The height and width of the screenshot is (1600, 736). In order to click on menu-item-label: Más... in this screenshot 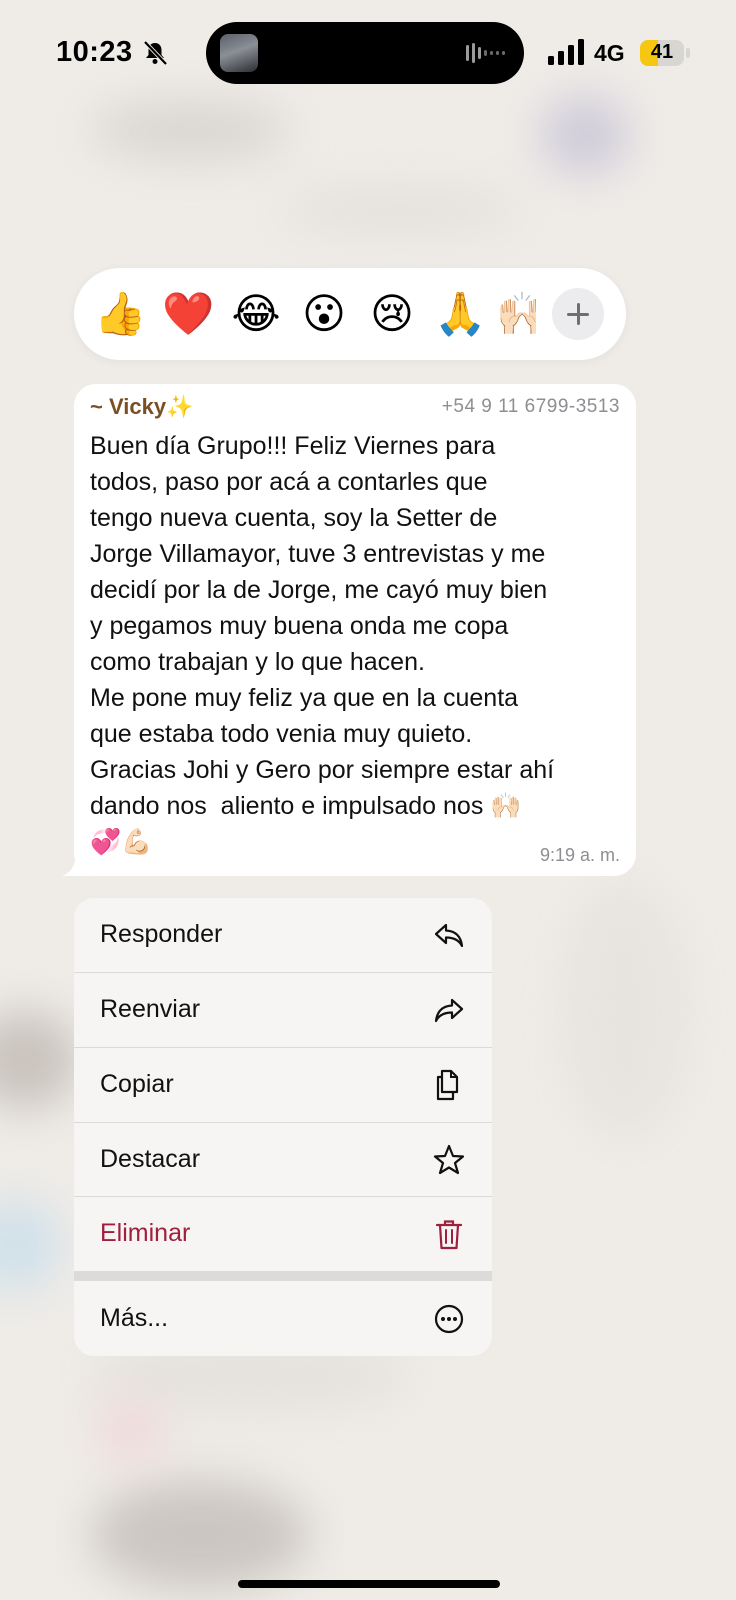, I will do `click(134, 1318)`.